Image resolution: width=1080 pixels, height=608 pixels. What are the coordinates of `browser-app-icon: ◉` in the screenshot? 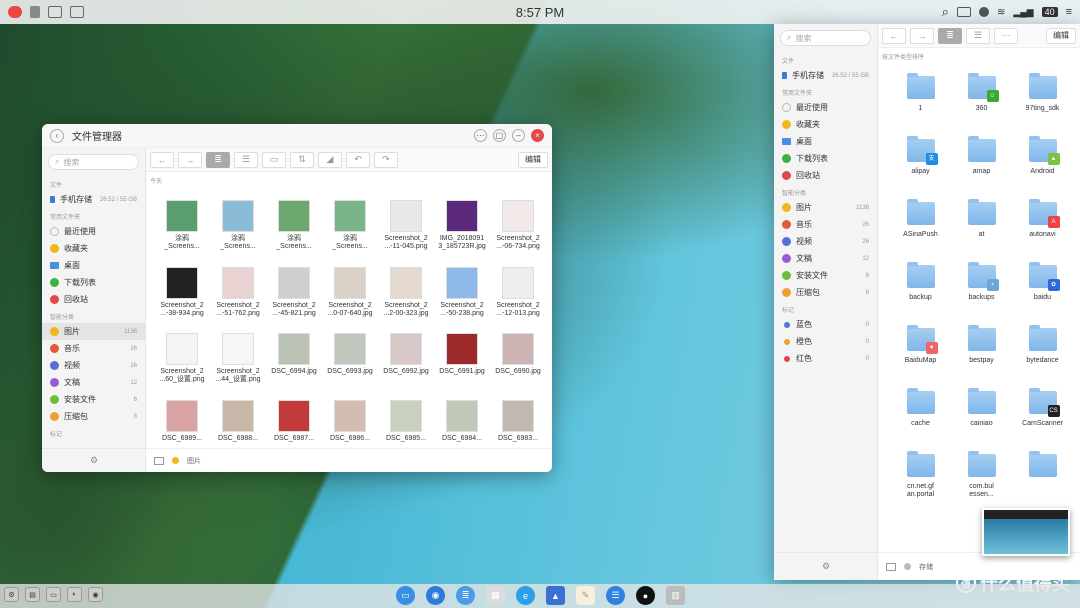 It's located at (435, 595).